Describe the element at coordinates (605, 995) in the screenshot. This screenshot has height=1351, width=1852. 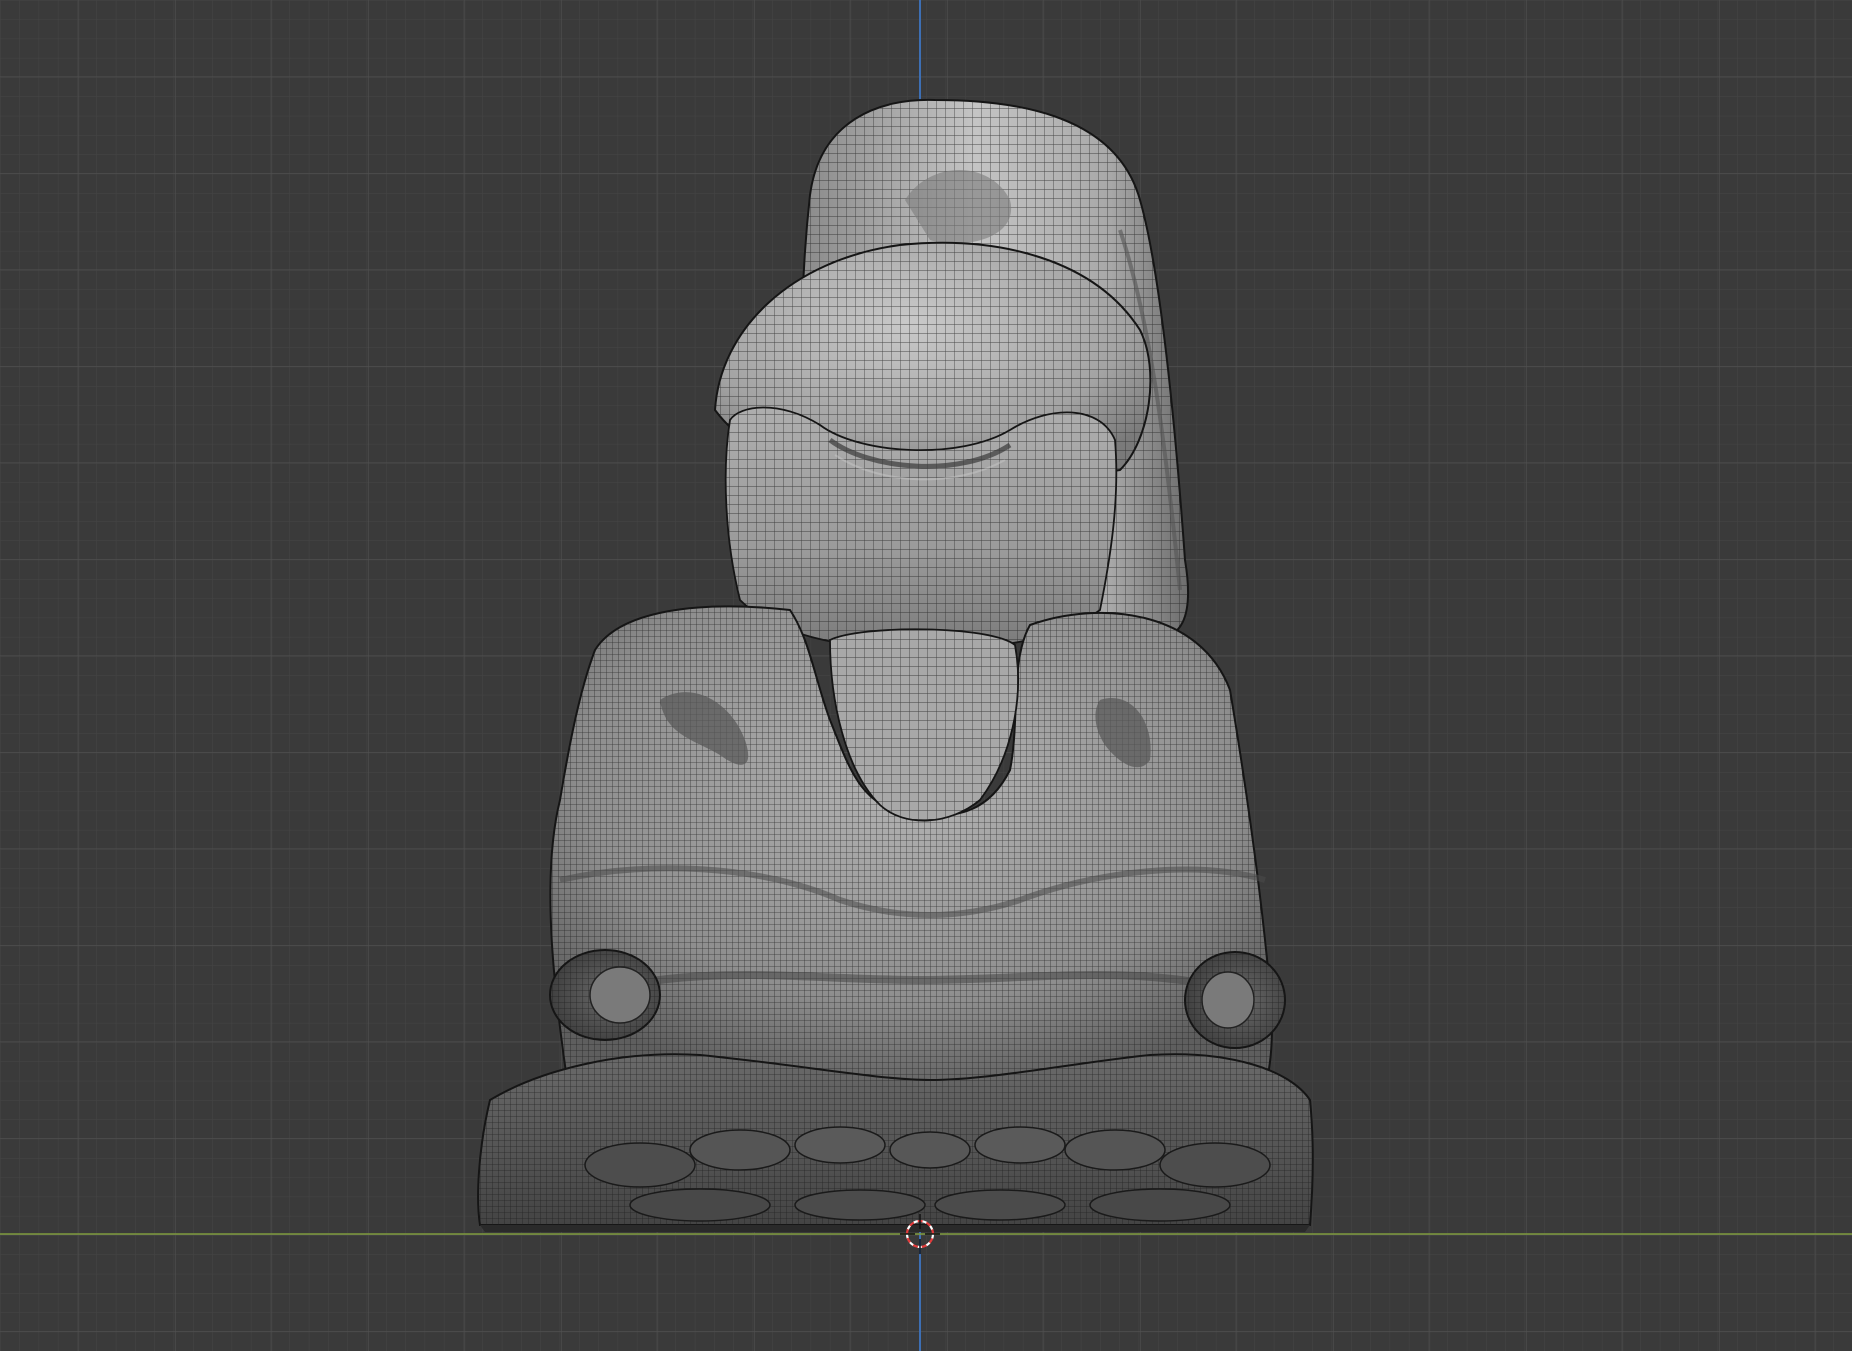
I see `left-vent` at that location.